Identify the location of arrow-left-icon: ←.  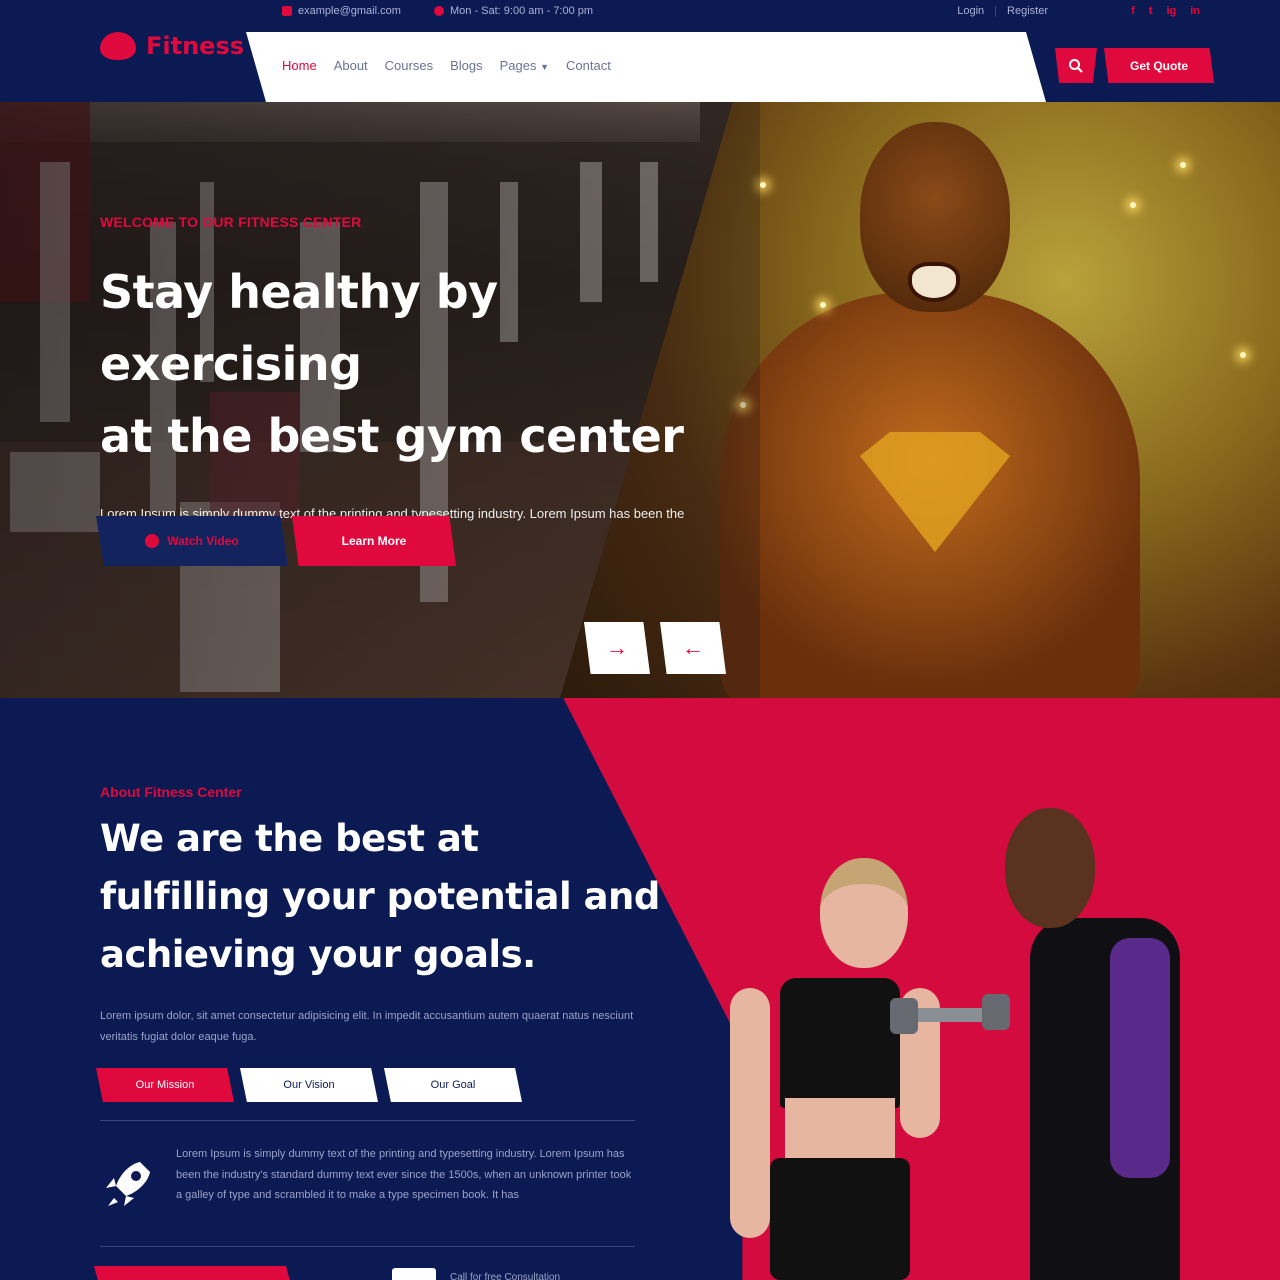
(693, 647).